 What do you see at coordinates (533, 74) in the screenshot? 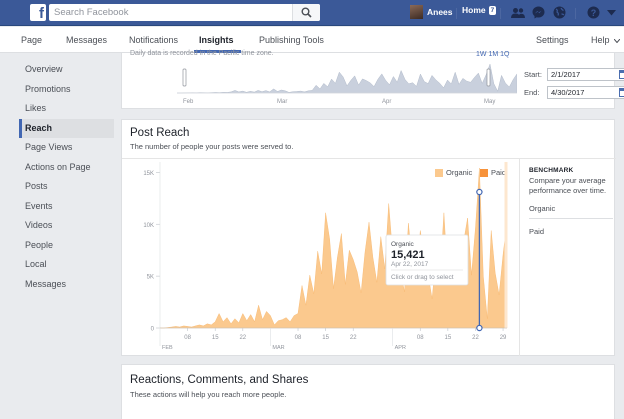
I see `start-date-label: Start:` at bounding box center [533, 74].